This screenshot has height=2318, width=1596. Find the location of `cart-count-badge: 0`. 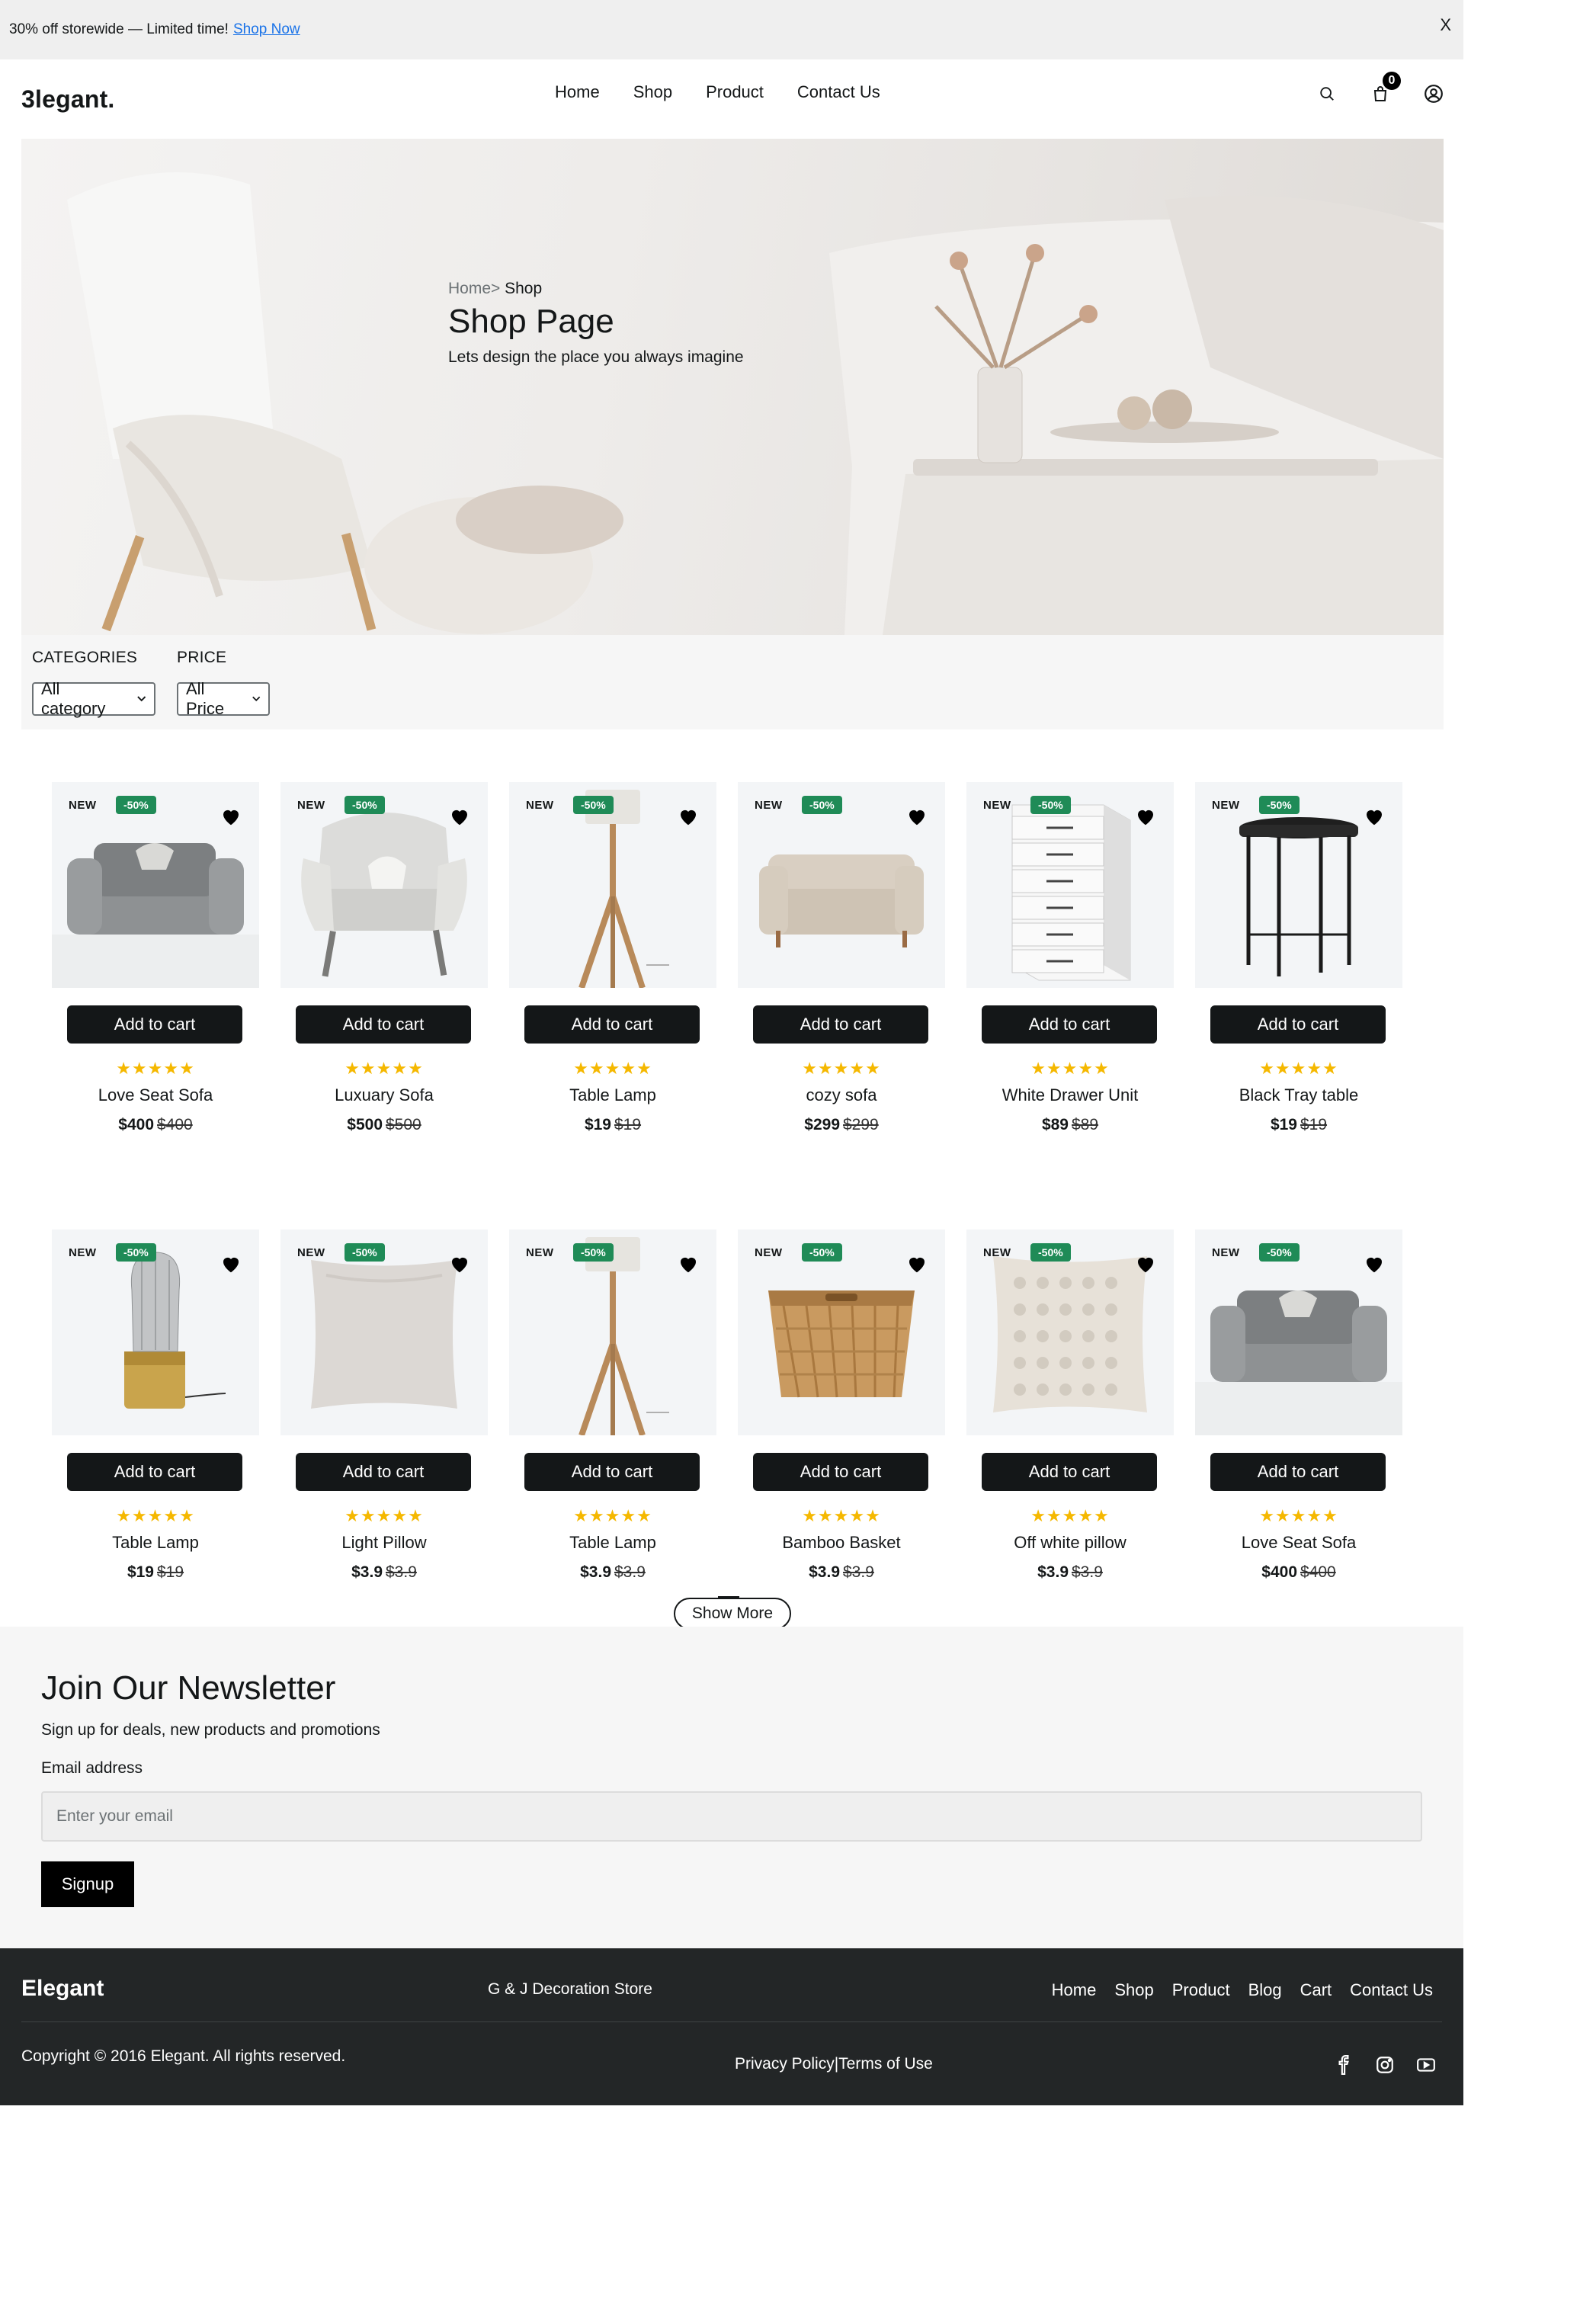

cart-count-badge: 0 is located at coordinates (1392, 81).